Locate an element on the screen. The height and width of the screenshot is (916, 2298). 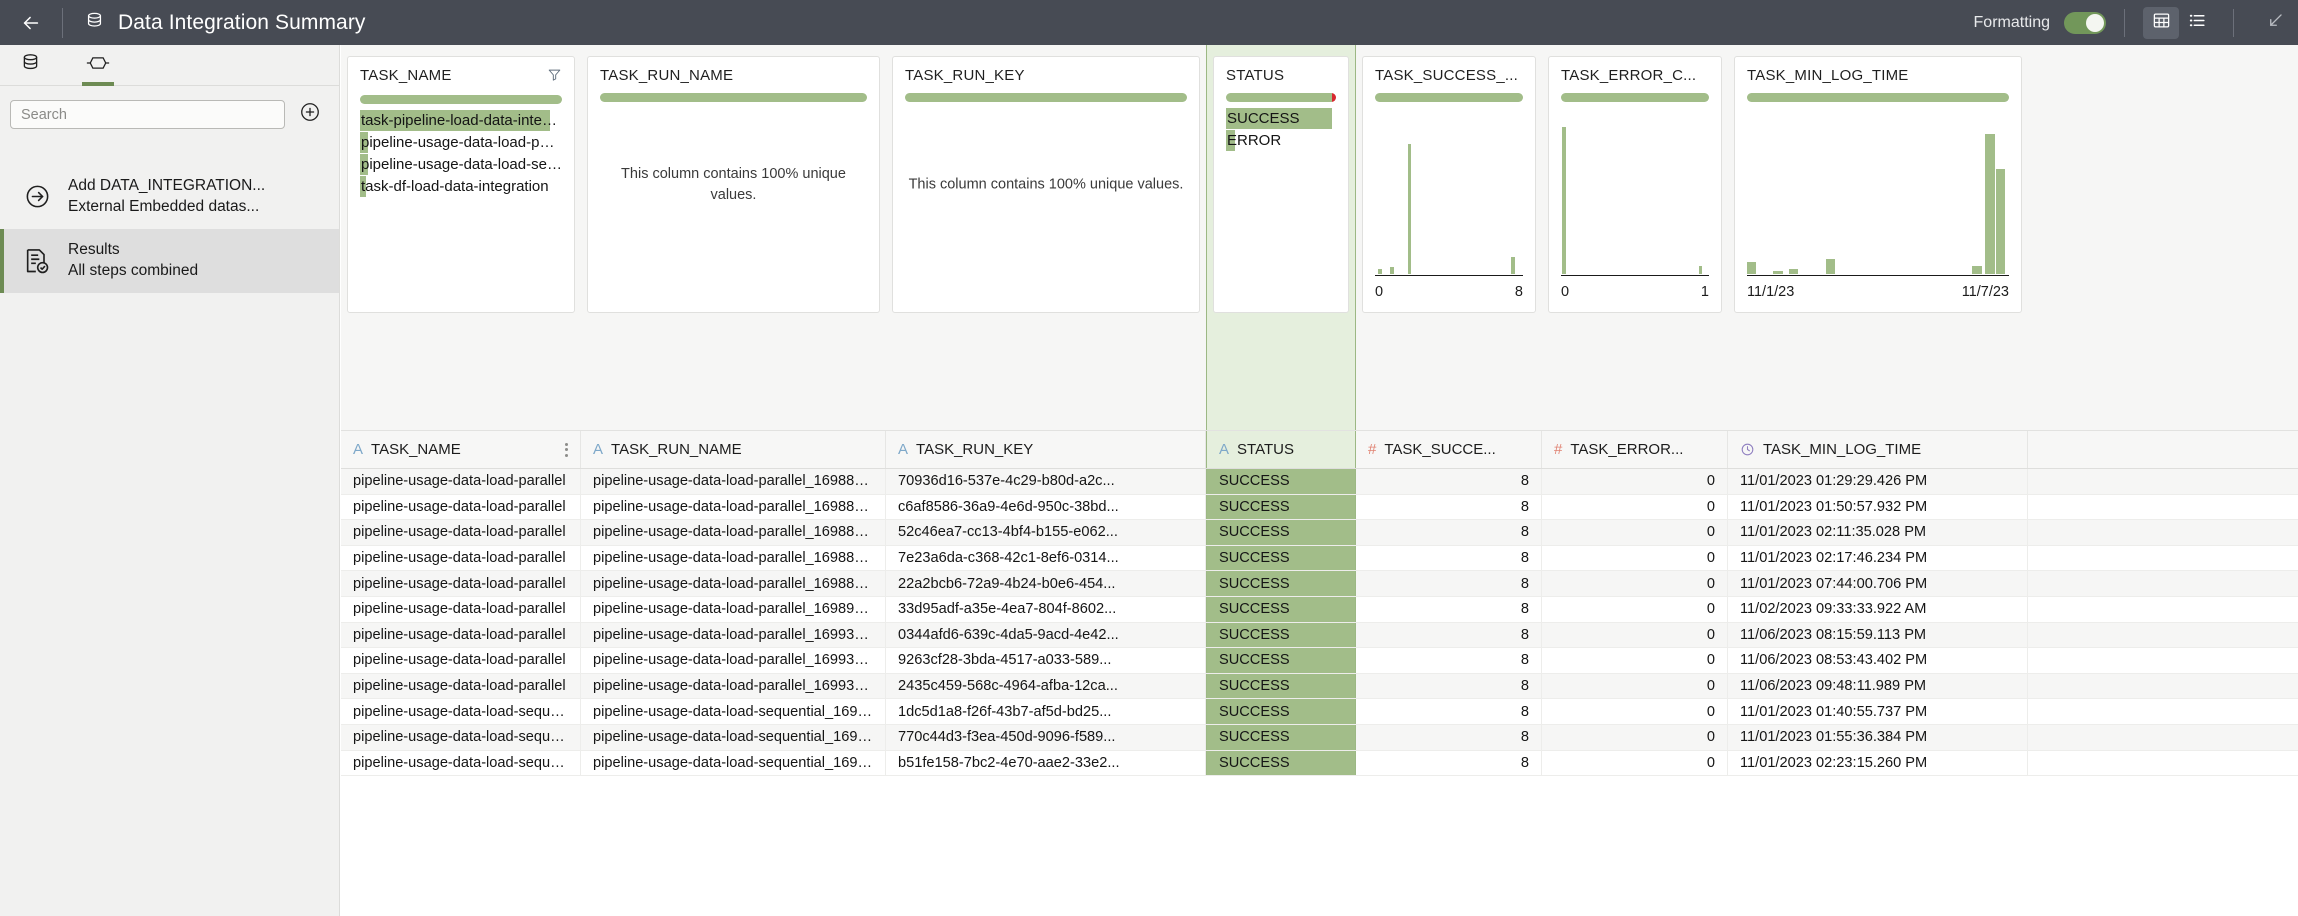
filter-icon is located at coordinates (554, 76).